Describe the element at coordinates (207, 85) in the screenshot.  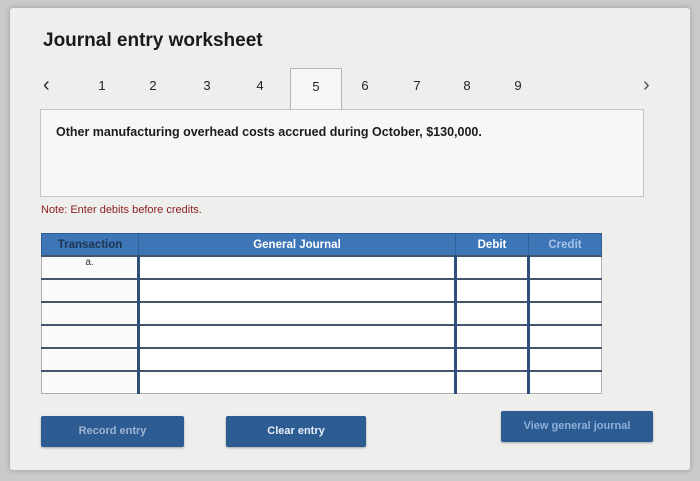
I see `tab-3: 3` at that location.